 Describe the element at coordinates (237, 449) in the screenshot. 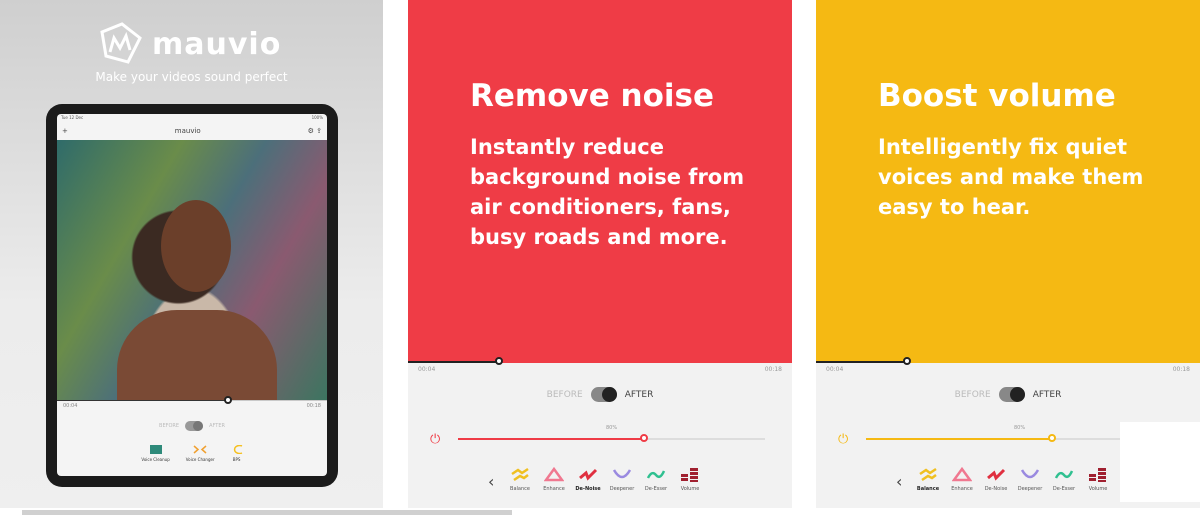

I see `bps-icon` at that location.